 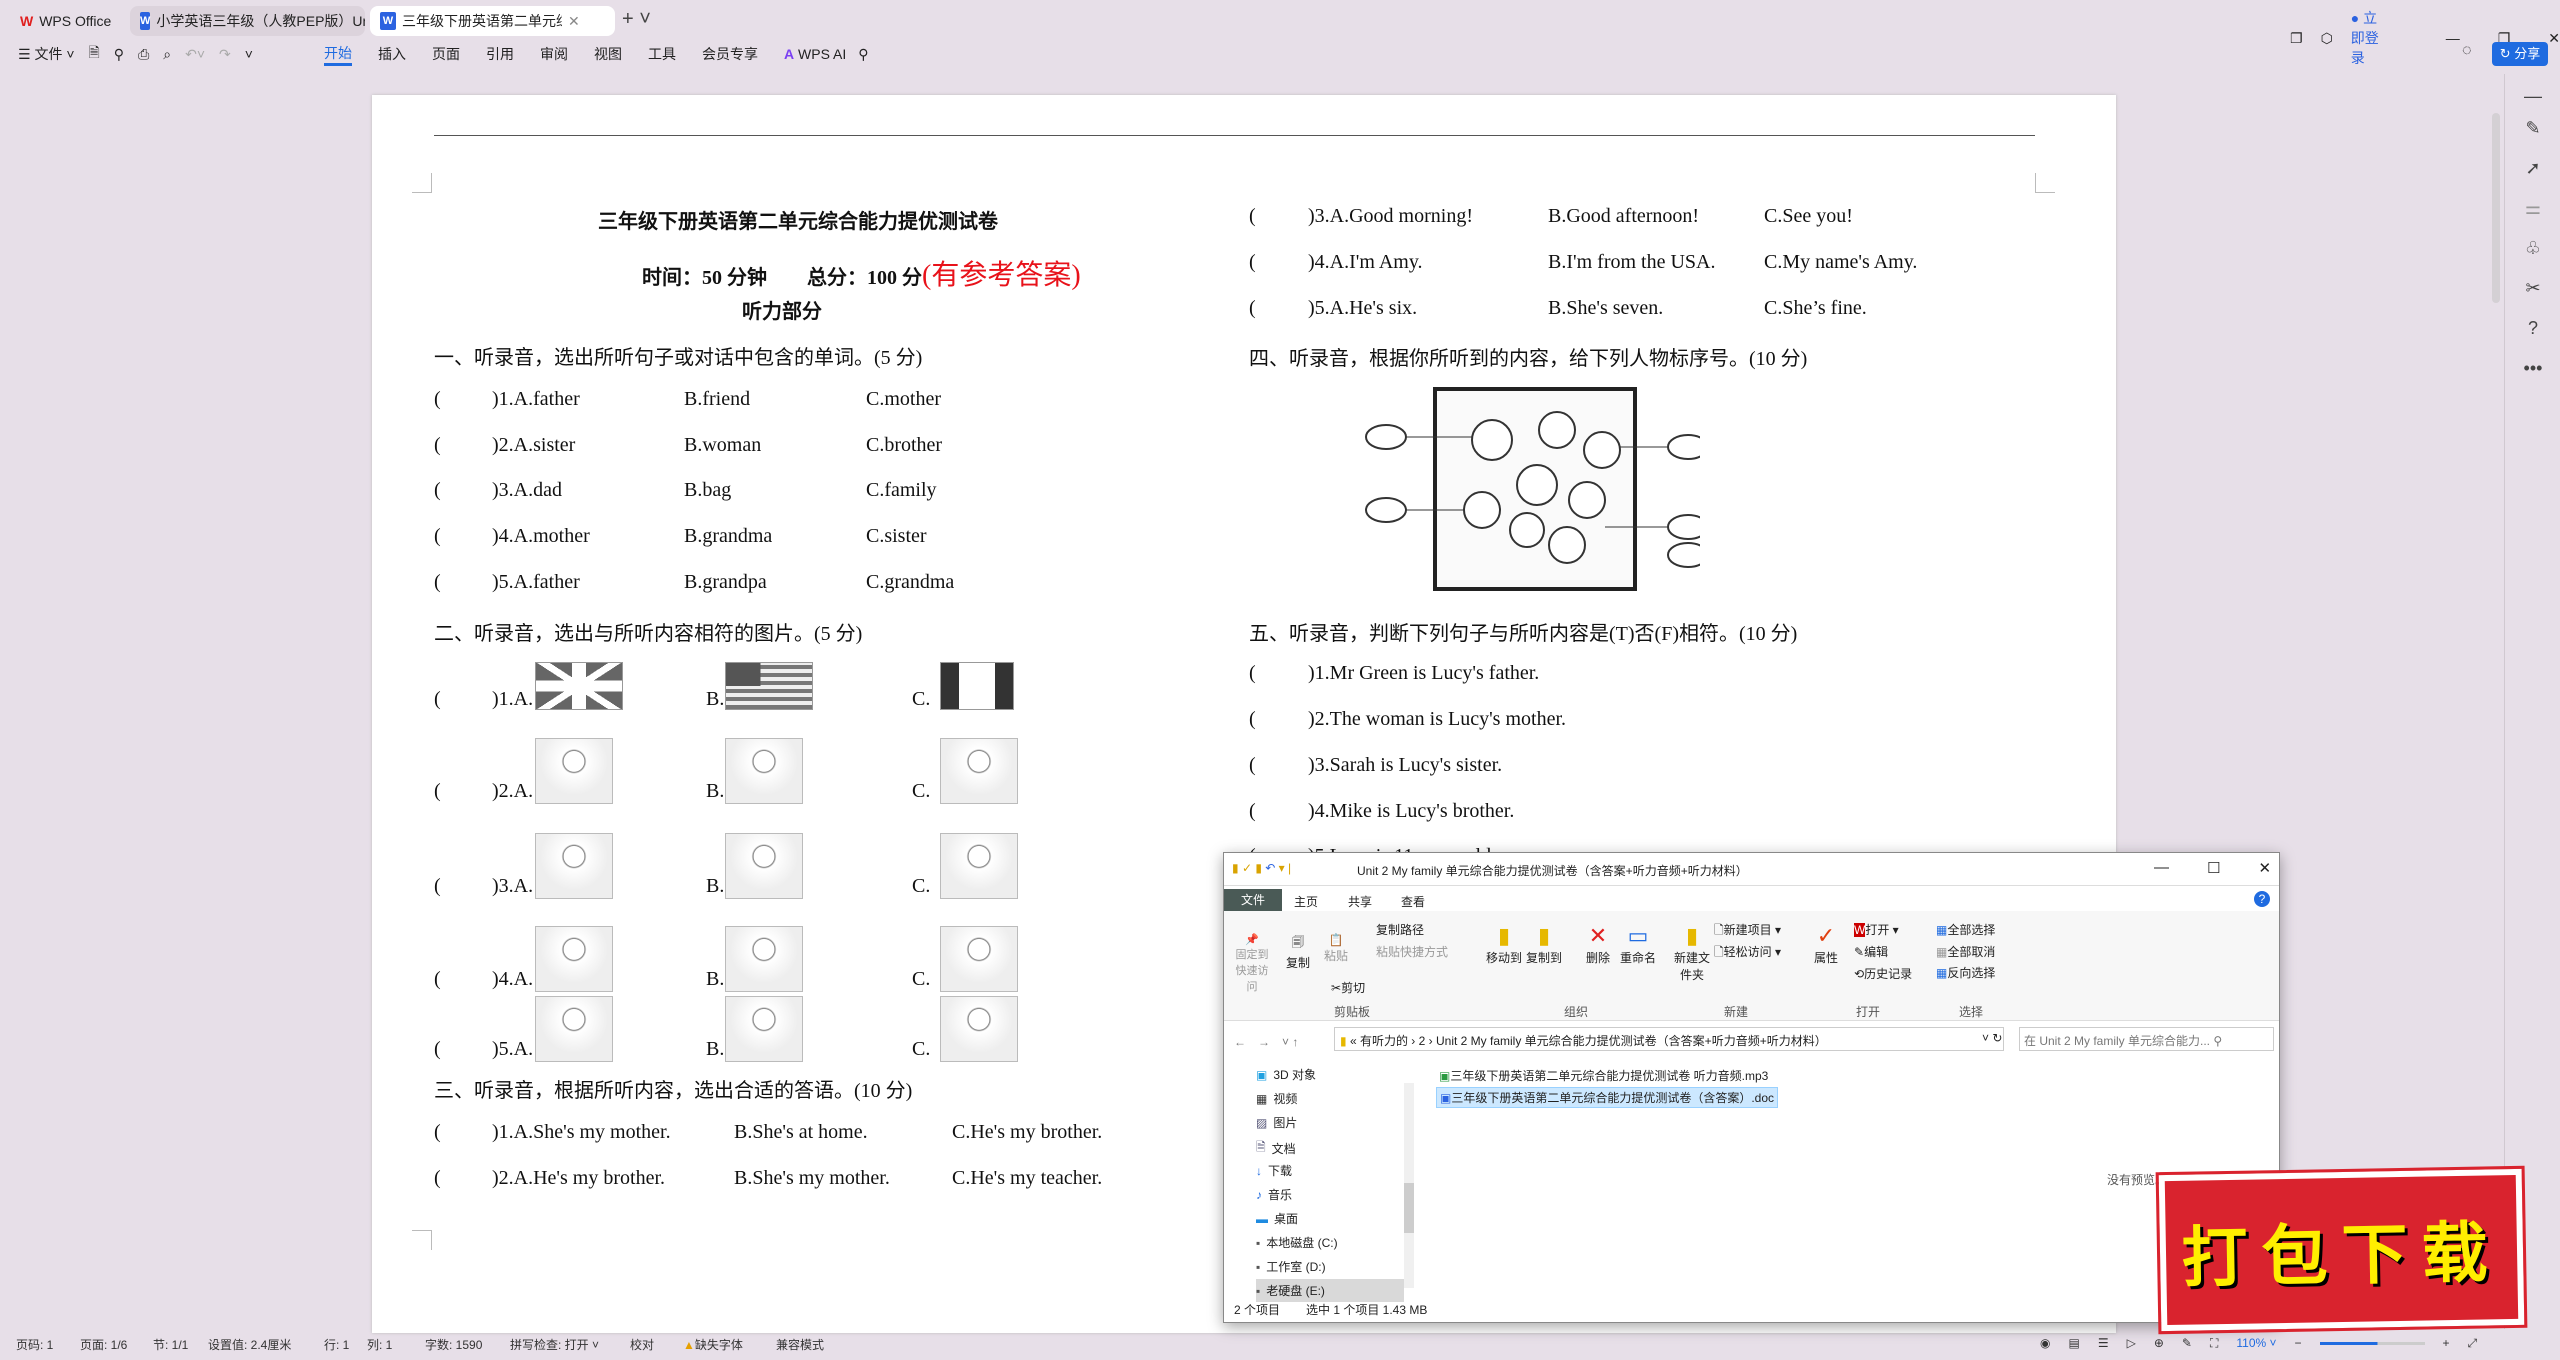 I want to click on nav-item: ↓ 下载, so click(x=1330, y=1170).